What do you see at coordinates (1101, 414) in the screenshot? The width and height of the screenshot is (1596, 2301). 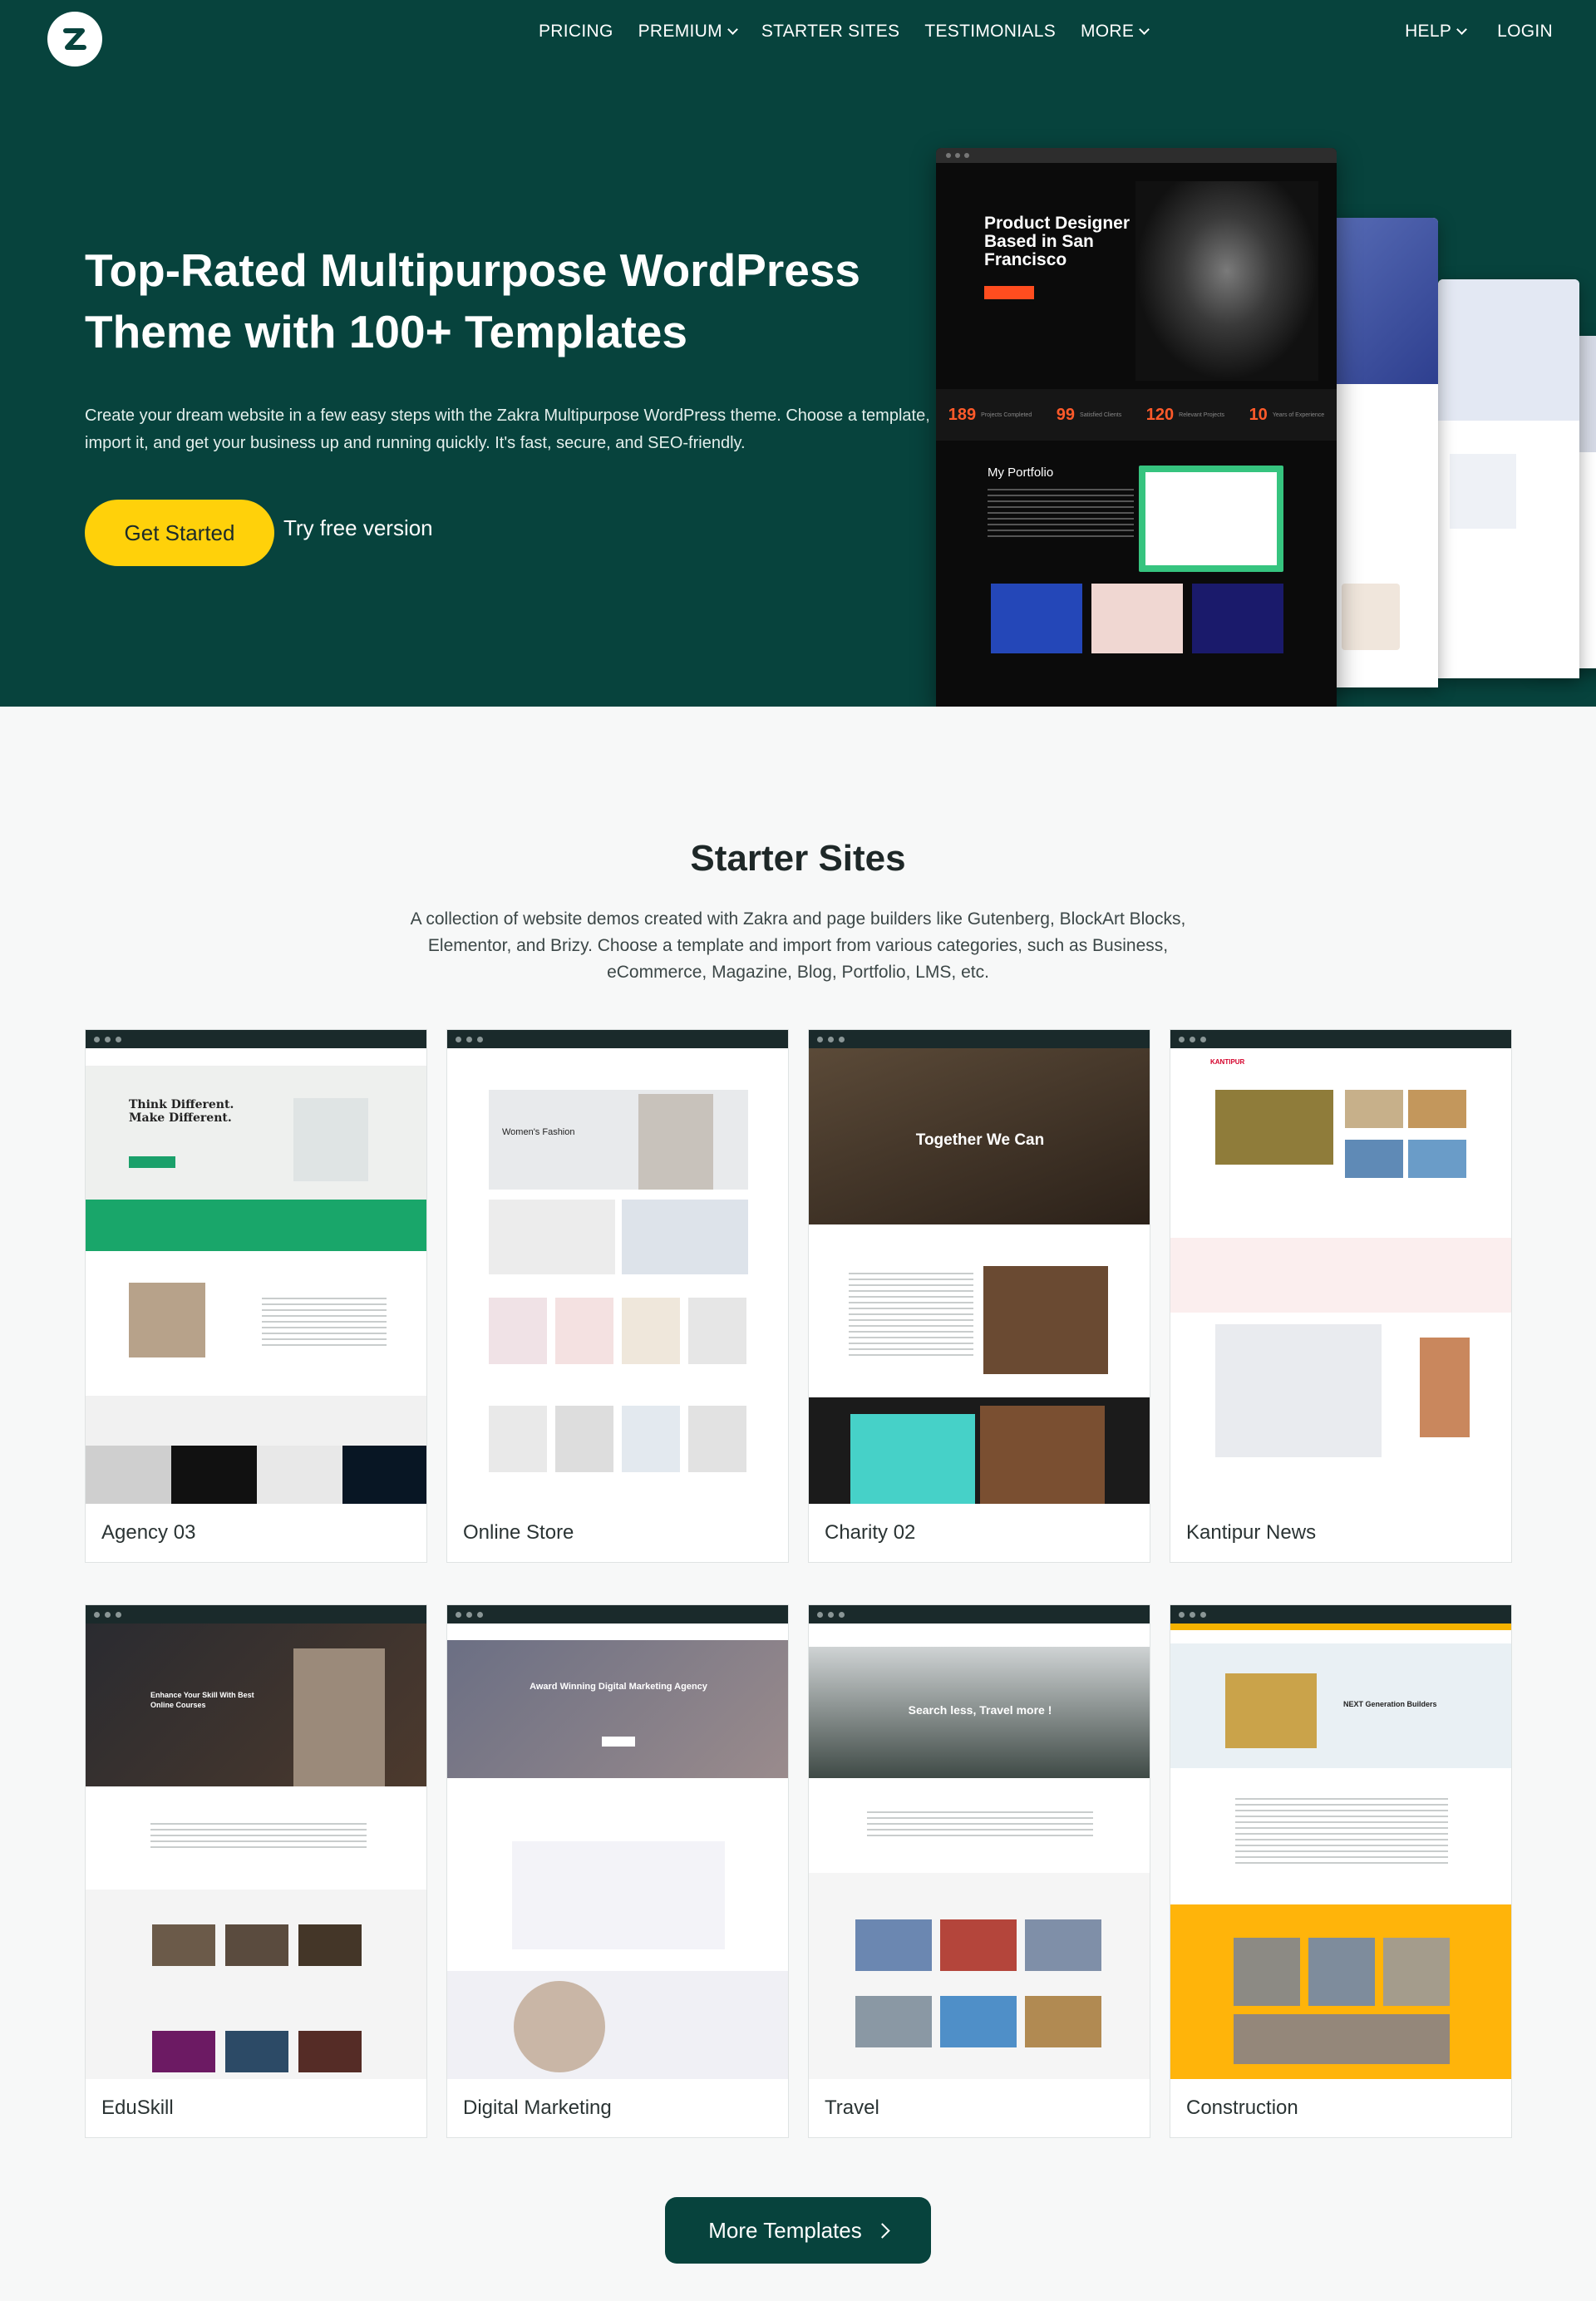 I see `stat-label: Satisfied Clients` at bounding box center [1101, 414].